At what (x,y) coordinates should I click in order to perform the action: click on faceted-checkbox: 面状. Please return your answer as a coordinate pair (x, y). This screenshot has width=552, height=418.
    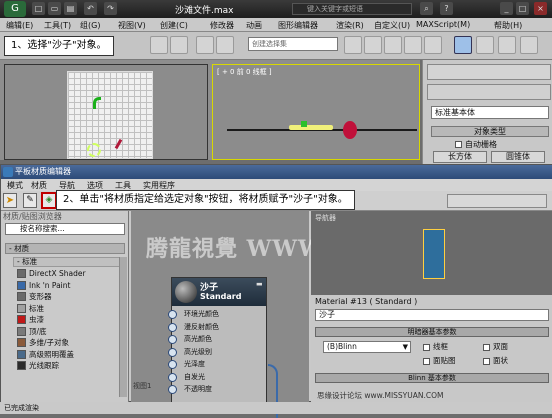
    Looking at the image, I should click on (495, 360).